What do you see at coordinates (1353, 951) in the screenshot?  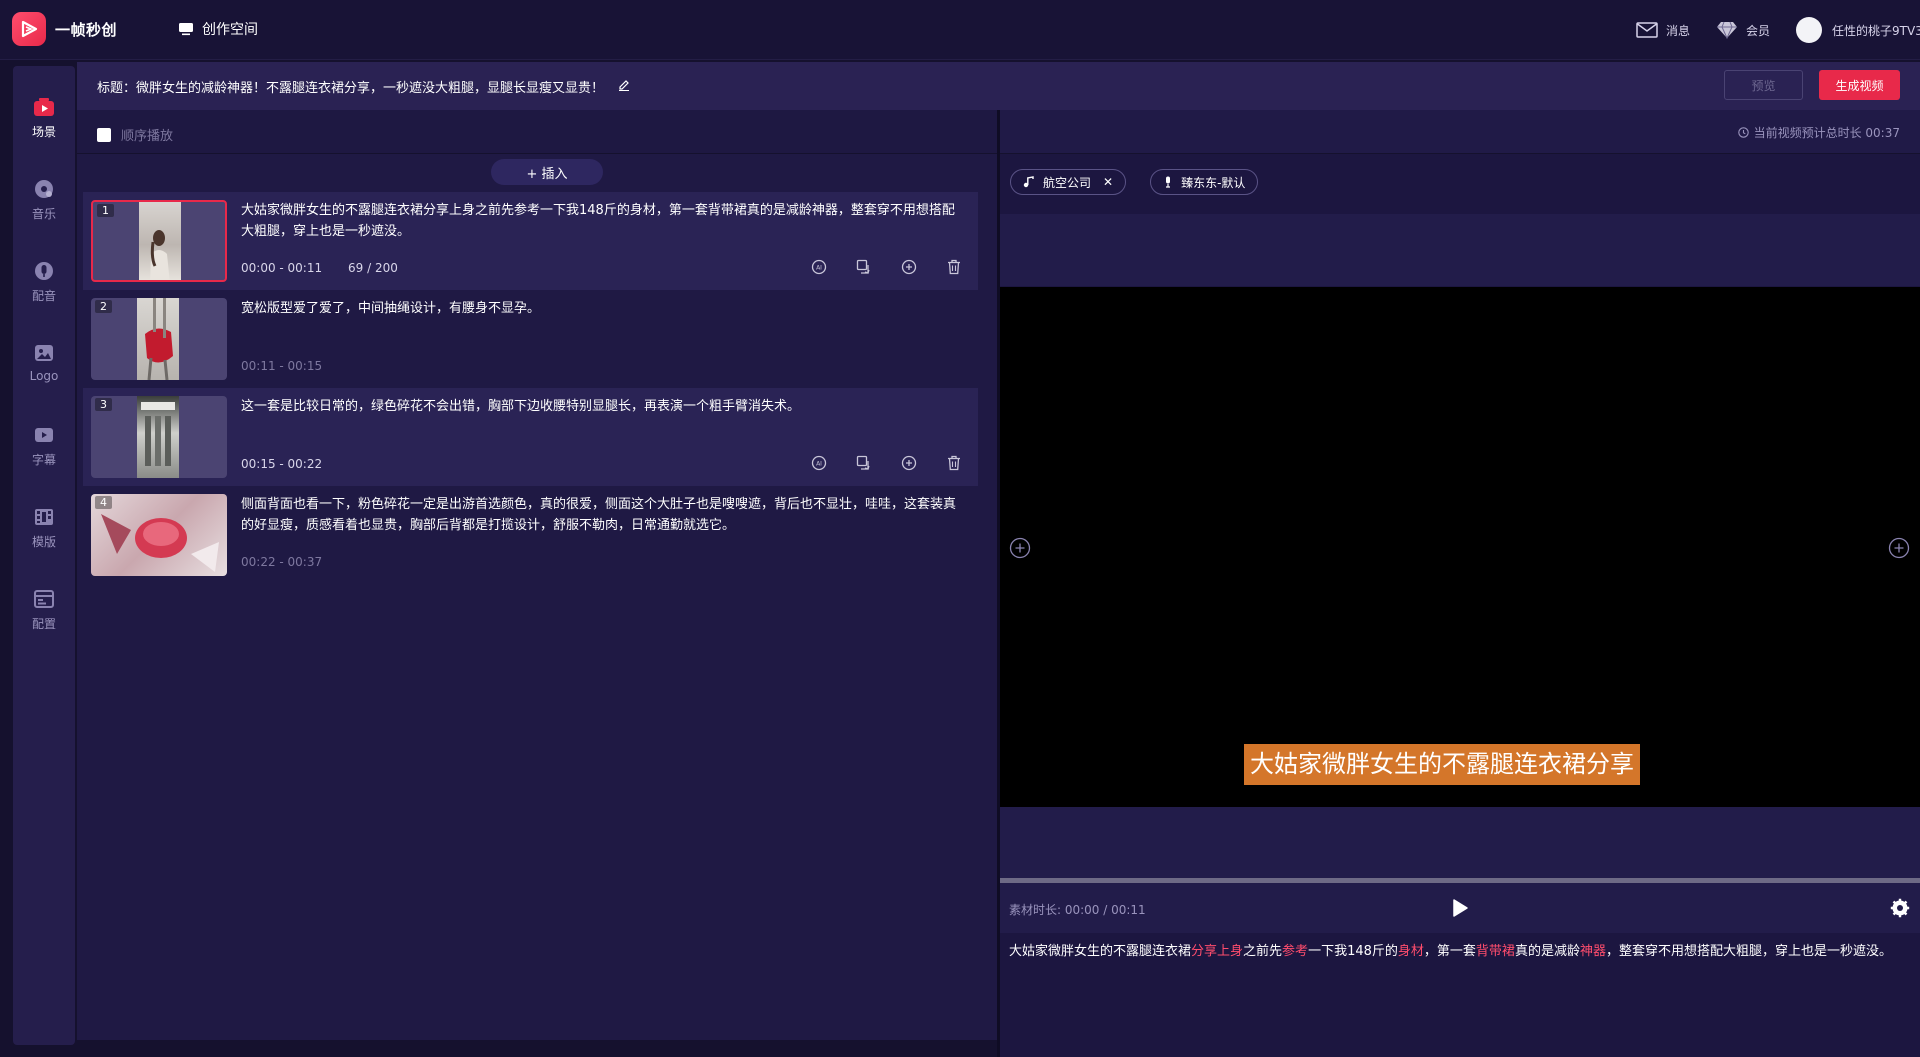 I see `script-segment: 一下我148斤的` at bounding box center [1353, 951].